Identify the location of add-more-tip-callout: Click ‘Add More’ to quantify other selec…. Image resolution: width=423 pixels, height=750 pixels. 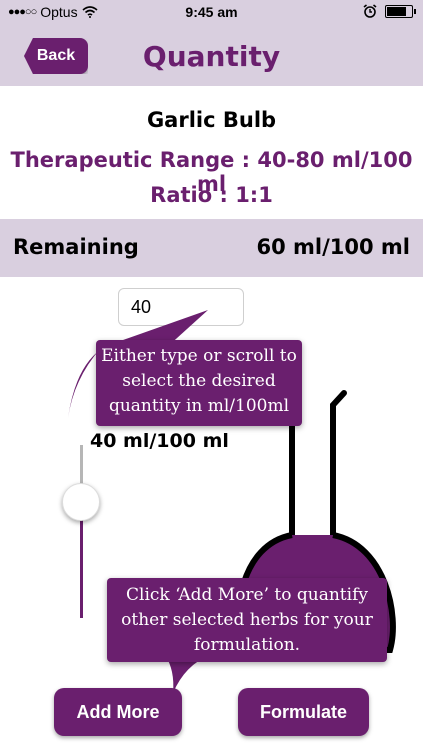
(247, 620).